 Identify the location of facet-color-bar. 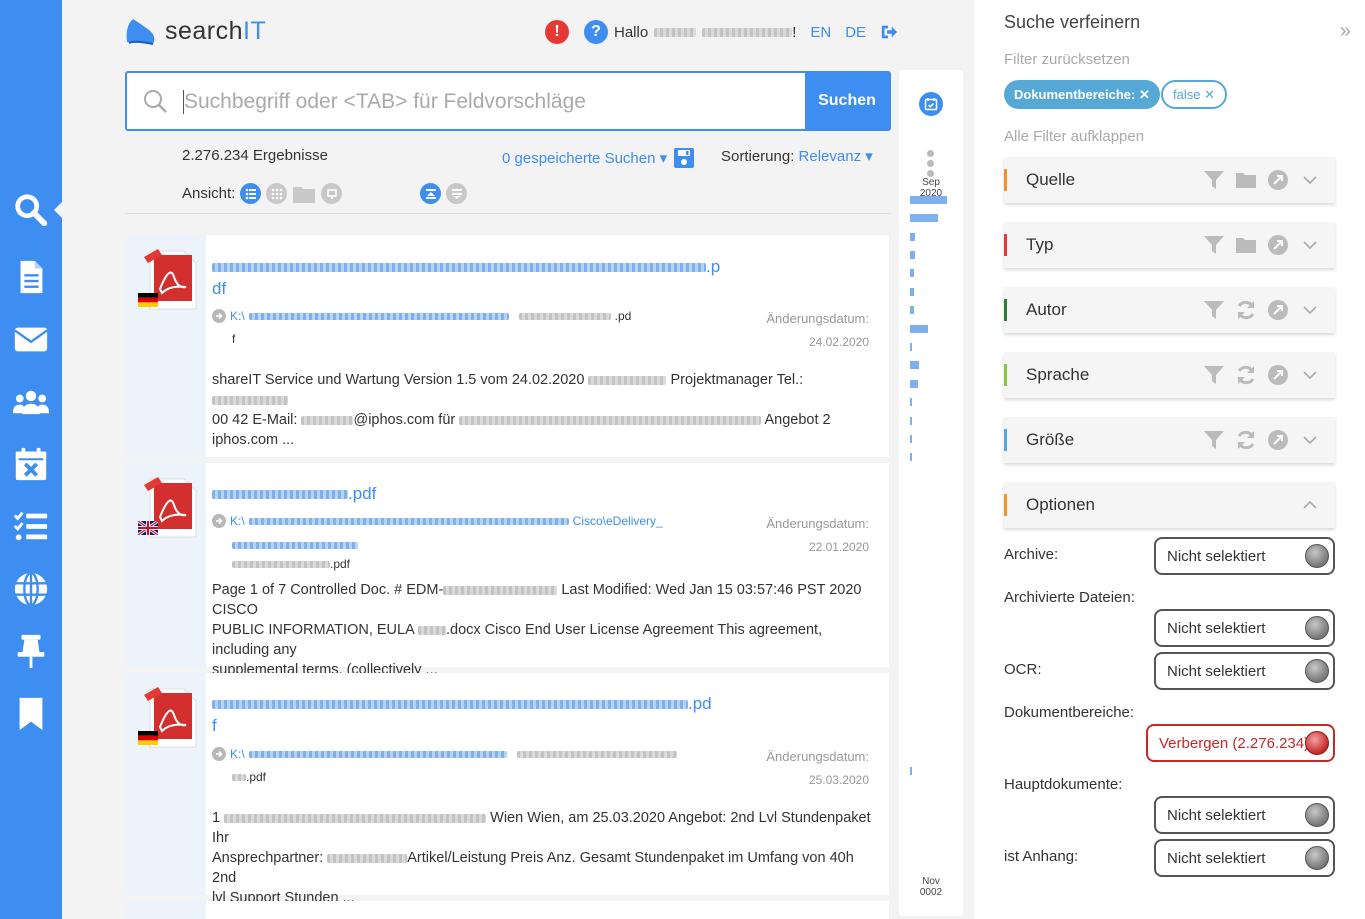
(1005, 505).